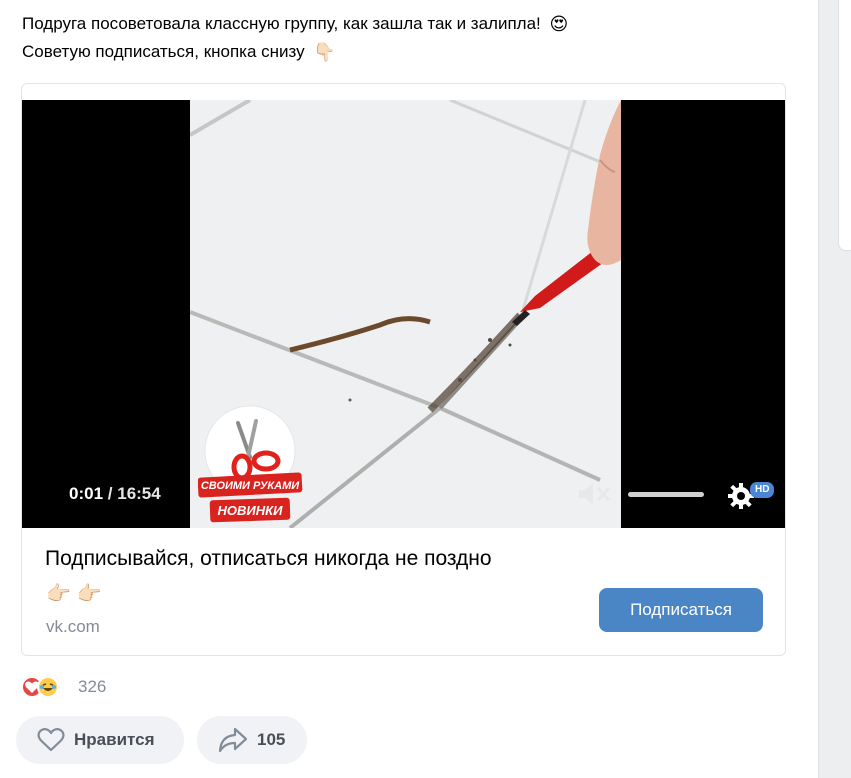 The width and height of the screenshot is (851, 778). Describe the element at coordinates (233, 740) in the screenshot. I see `share-arrow-icon` at that location.